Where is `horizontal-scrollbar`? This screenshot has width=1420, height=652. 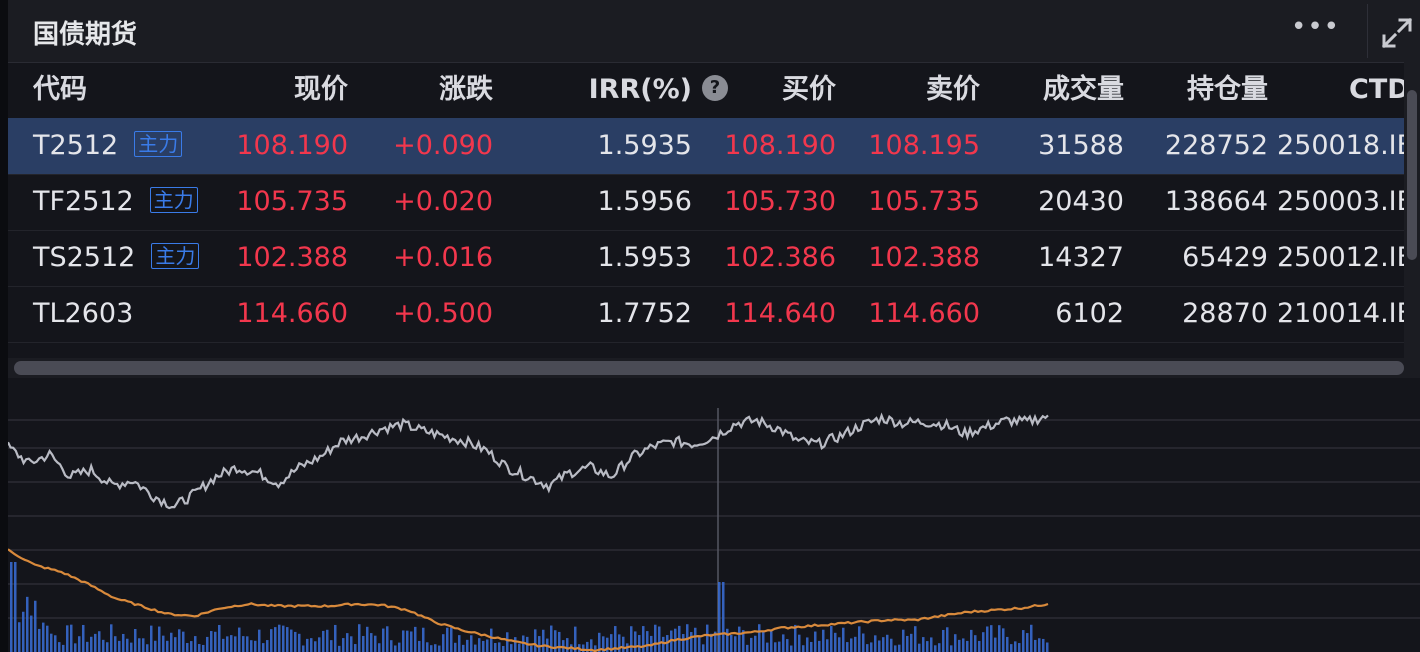
horizontal-scrollbar is located at coordinates (714, 368).